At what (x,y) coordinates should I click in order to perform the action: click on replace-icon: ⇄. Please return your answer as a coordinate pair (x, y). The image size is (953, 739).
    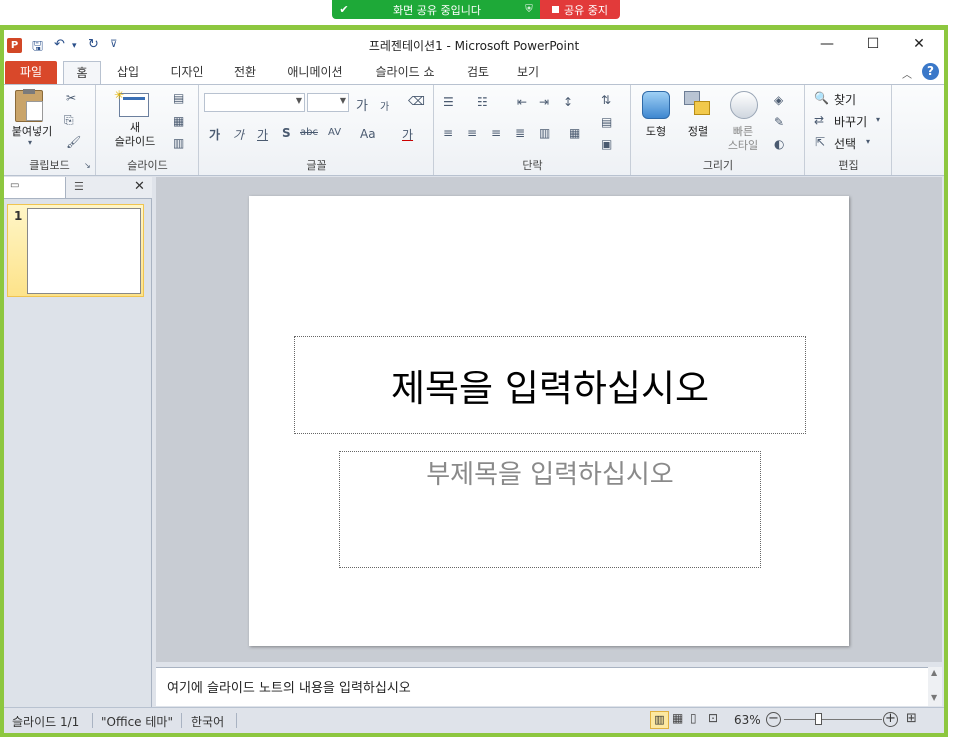
    Looking at the image, I should click on (819, 120).